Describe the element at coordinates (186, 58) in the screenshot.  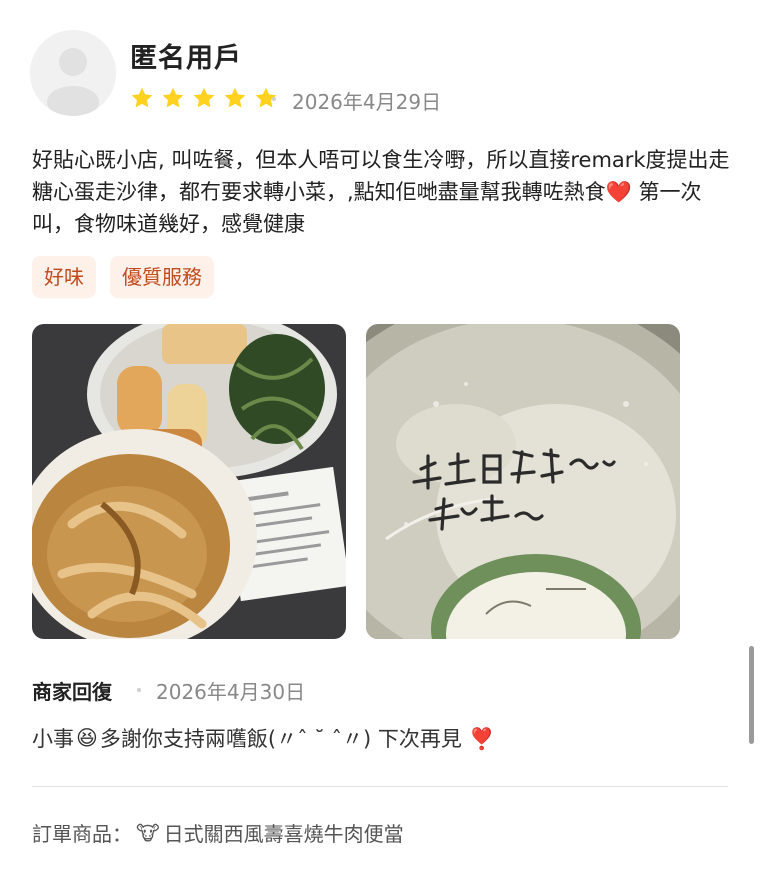
I see `username: 匿名用戶` at that location.